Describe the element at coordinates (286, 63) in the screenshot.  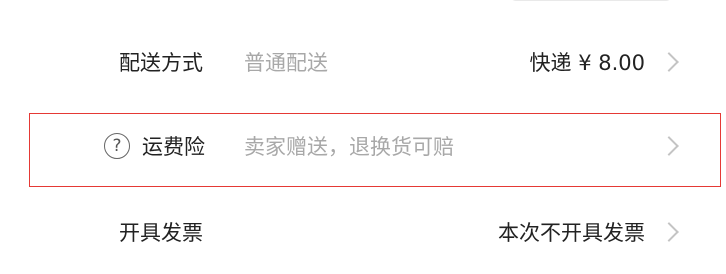
I see `shipping-method-description: 普通配送` at that location.